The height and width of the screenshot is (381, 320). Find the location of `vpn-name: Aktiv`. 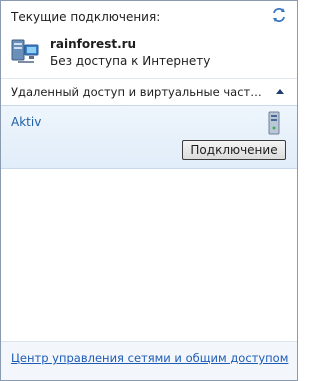

vpn-name: Aktiv is located at coordinates (26, 122).